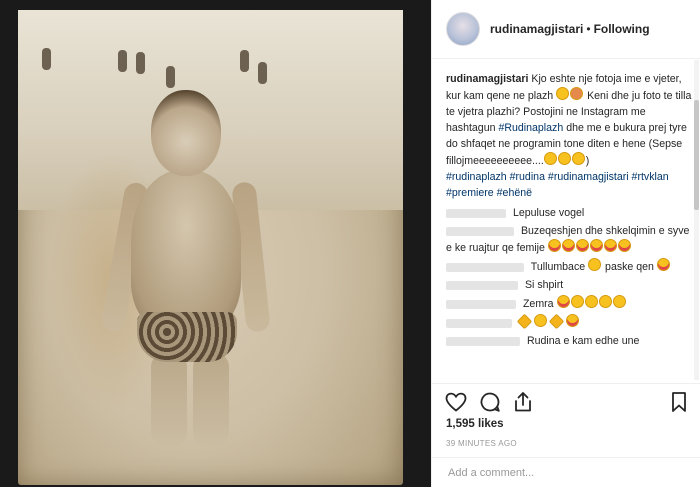  I want to click on heart-icon, so click(456, 402).